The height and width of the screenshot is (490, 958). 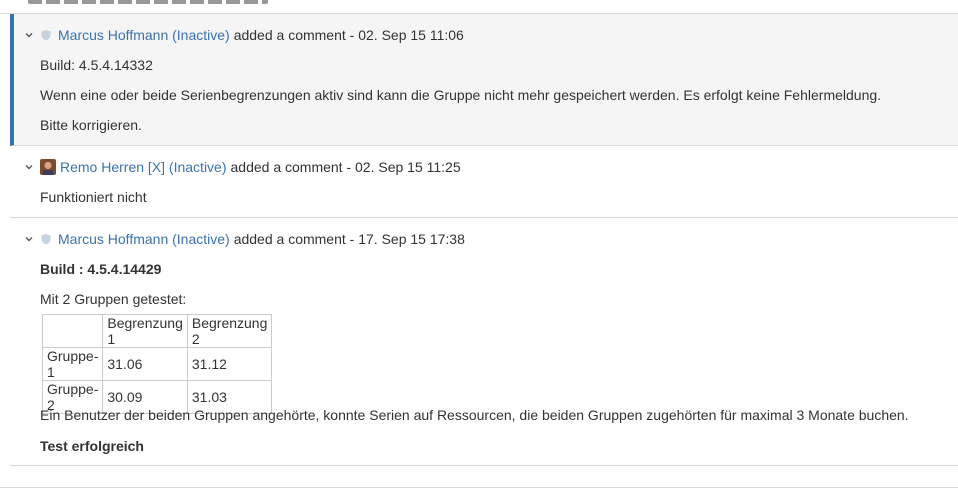 I want to click on comment-action-timestamp: added a comment - 02. Sep 15 11:25, so click(x=345, y=167).